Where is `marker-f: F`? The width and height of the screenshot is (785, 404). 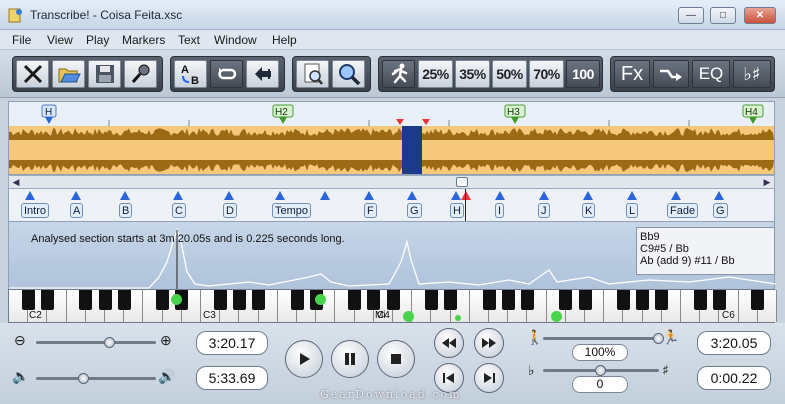 marker-f: F is located at coordinates (370, 210).